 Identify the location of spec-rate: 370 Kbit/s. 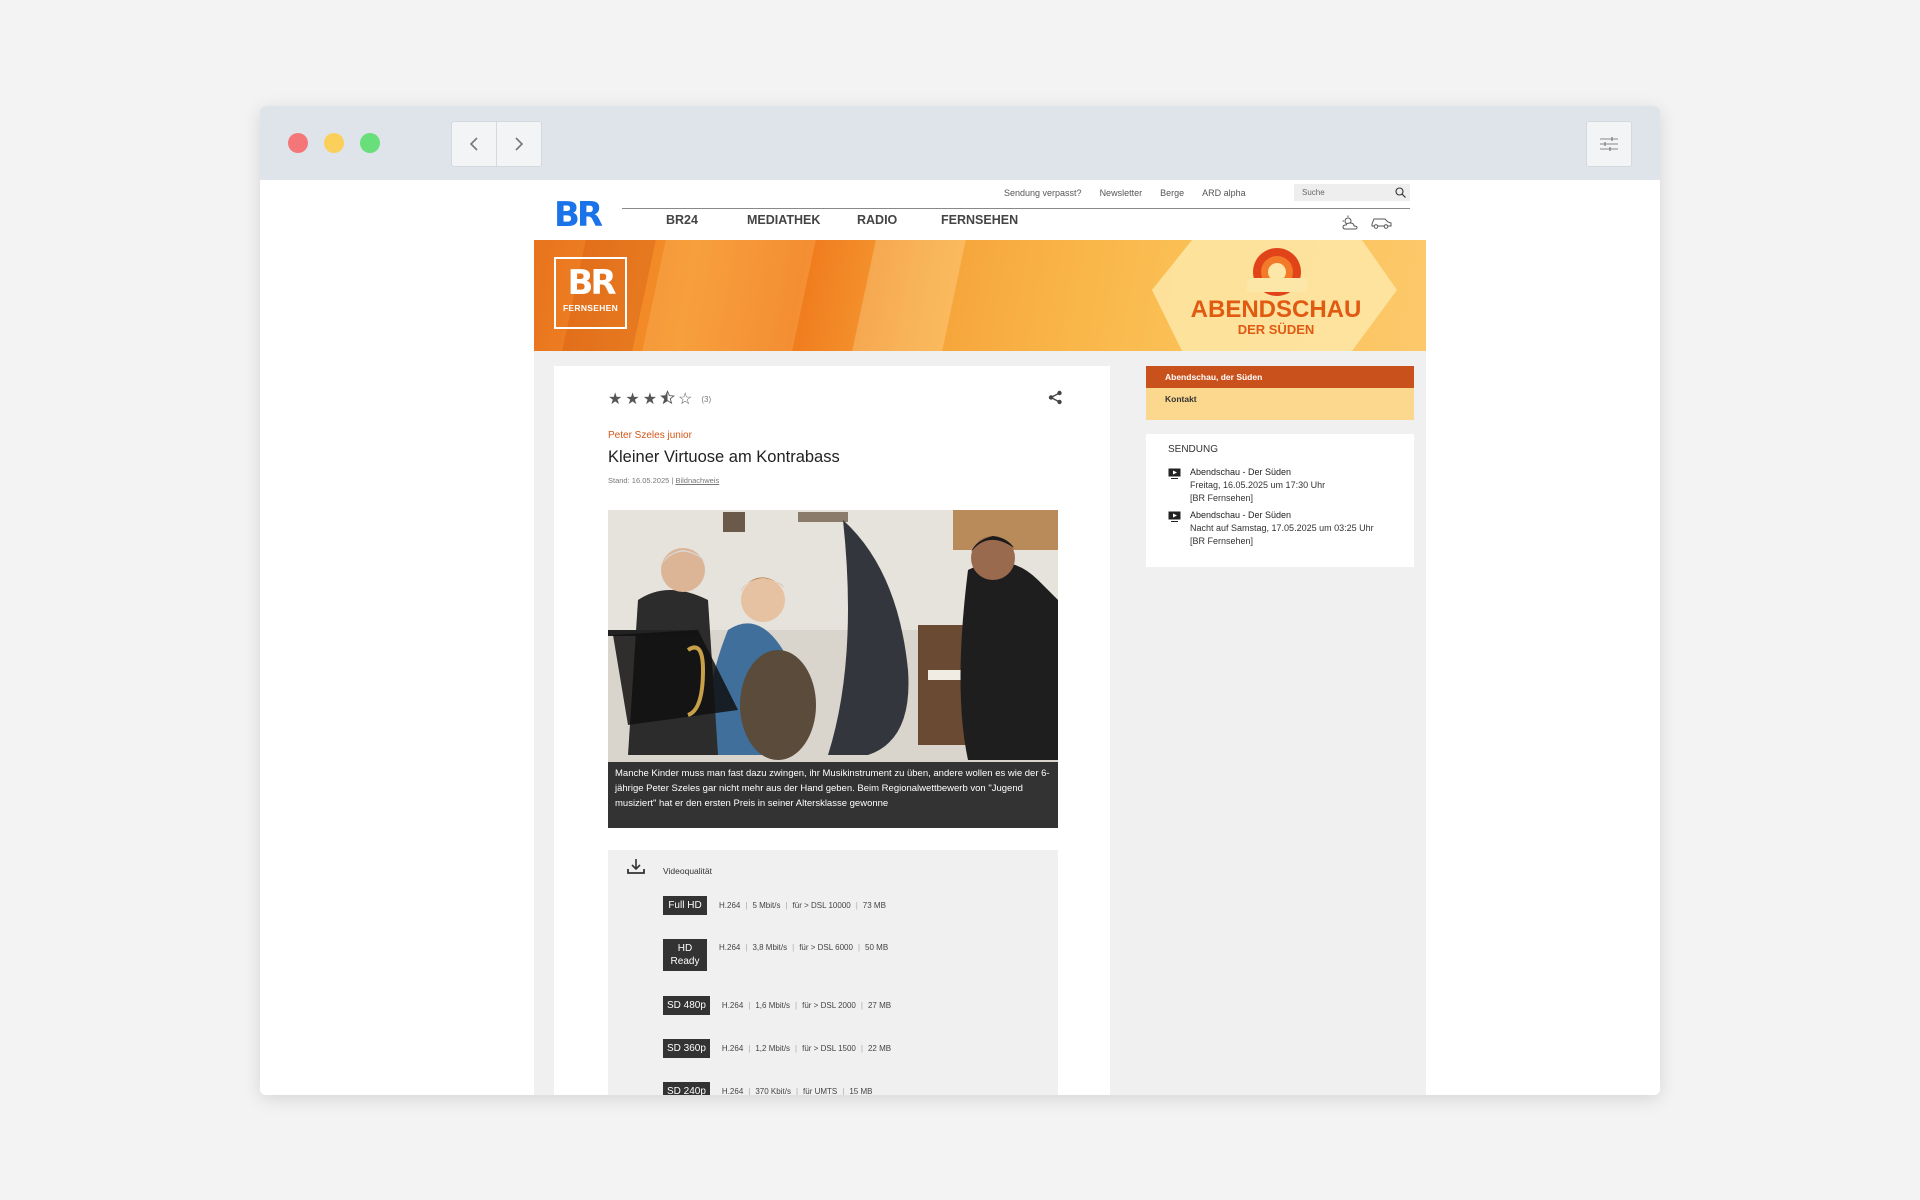
(773, 1091).